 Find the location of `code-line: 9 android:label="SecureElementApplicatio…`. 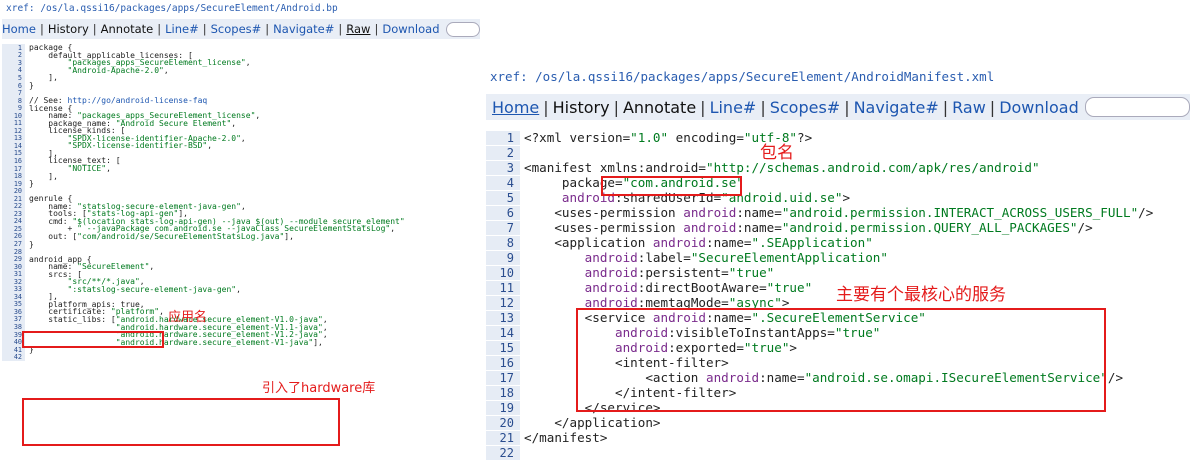

code-line: 9 android:label="SecureElementApplicatio… is located at coordinates (838, 257).